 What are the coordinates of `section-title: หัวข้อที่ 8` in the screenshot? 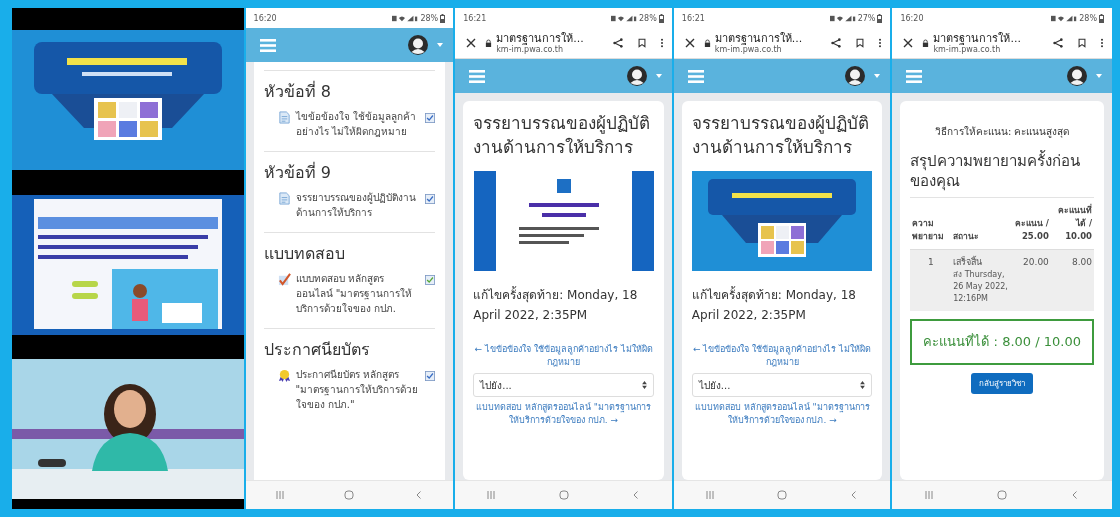 It's located at (297, 92).